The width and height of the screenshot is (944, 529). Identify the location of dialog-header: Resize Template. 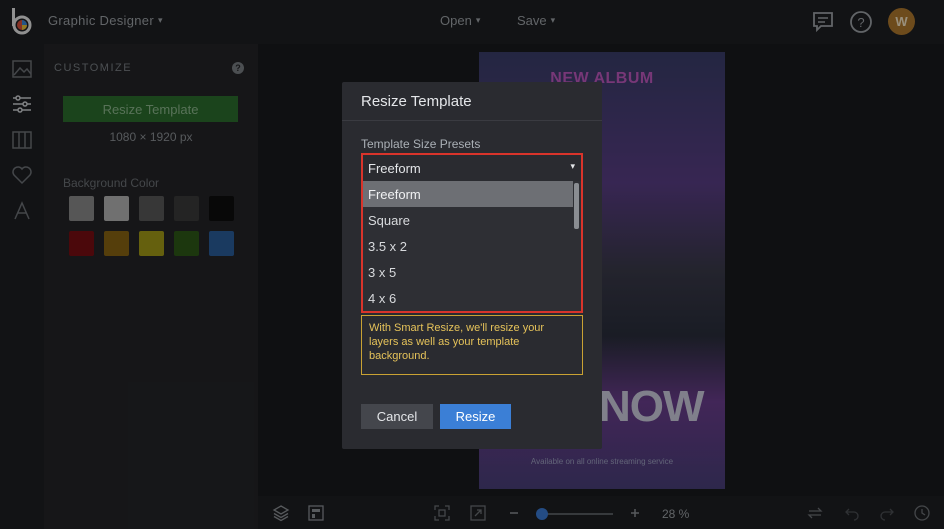
(472, 101).